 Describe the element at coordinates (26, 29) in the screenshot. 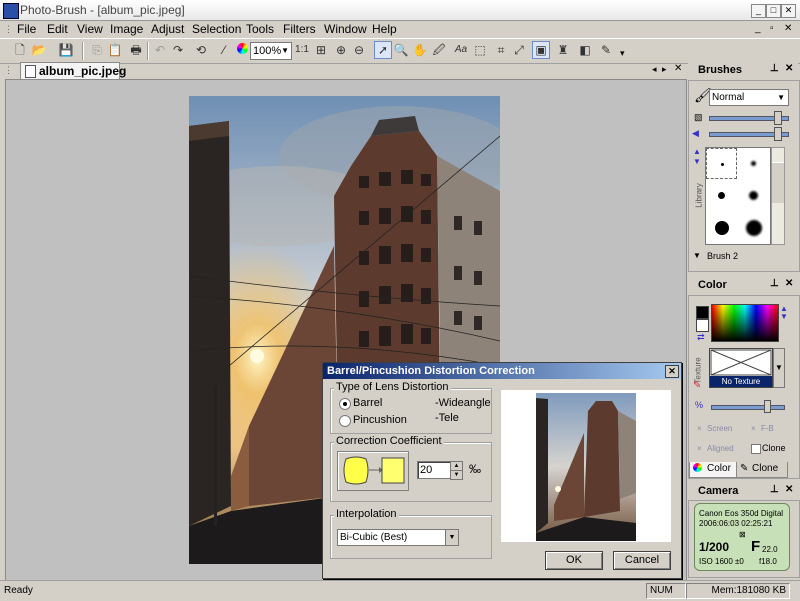

I see `menu-file: File` at that location.